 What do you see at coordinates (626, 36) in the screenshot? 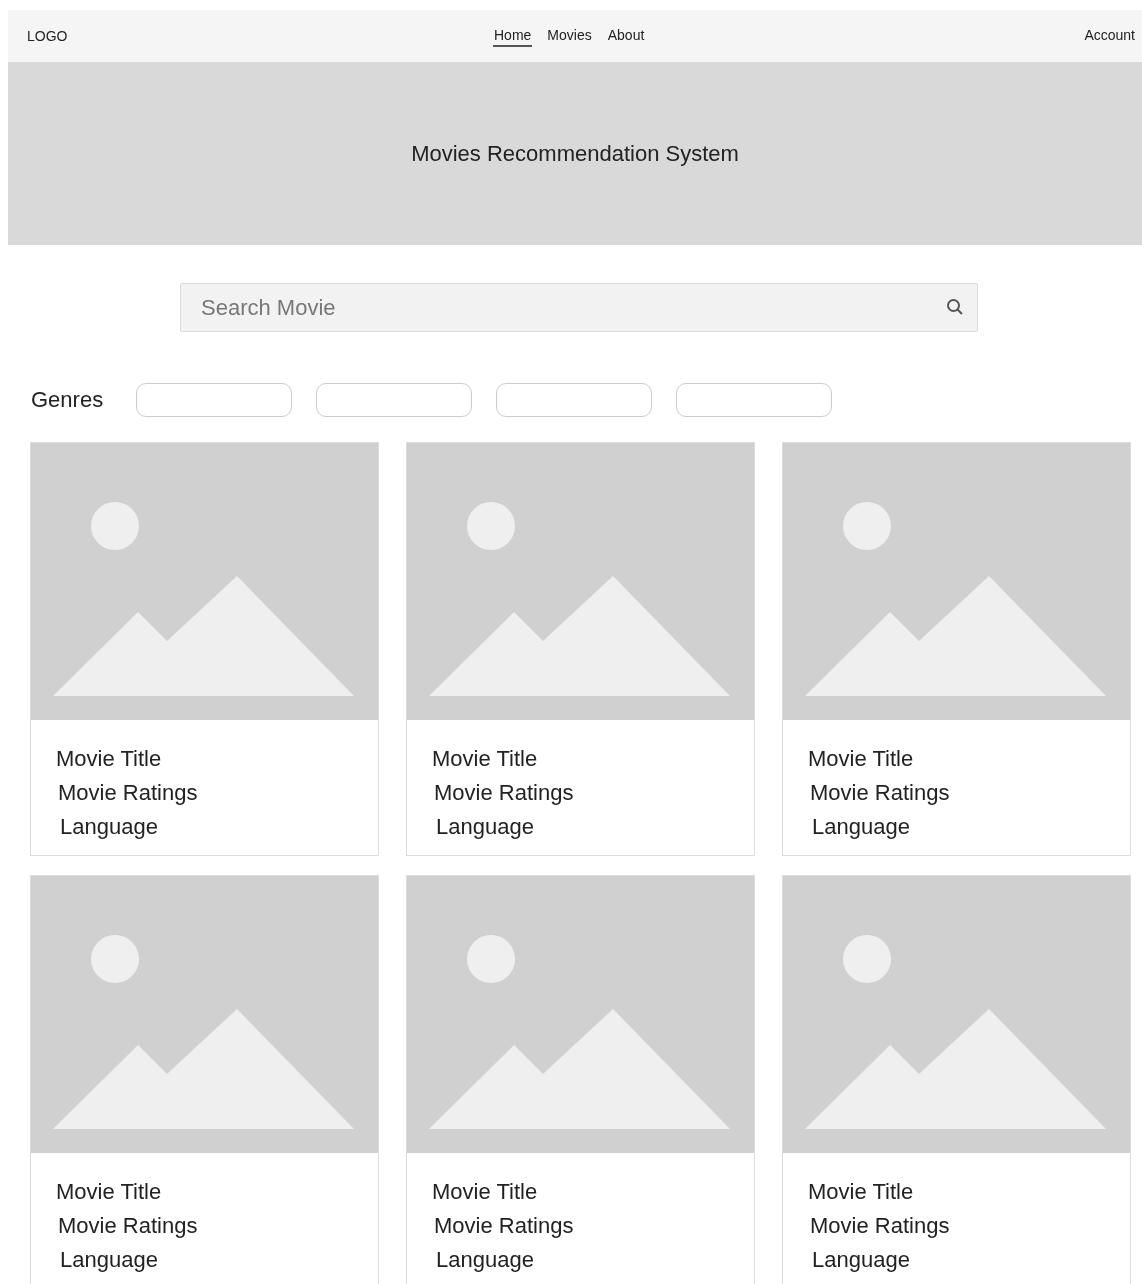
I see `nav-link: About` at bounding box center [626, 36].